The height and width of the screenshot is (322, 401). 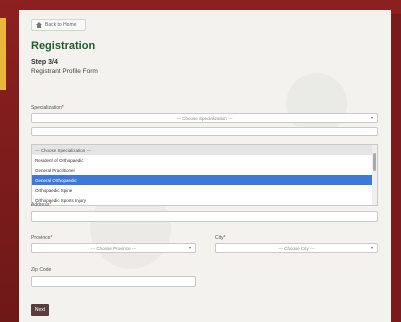 I want to click on accent-bar, so click(x=3, y=54).